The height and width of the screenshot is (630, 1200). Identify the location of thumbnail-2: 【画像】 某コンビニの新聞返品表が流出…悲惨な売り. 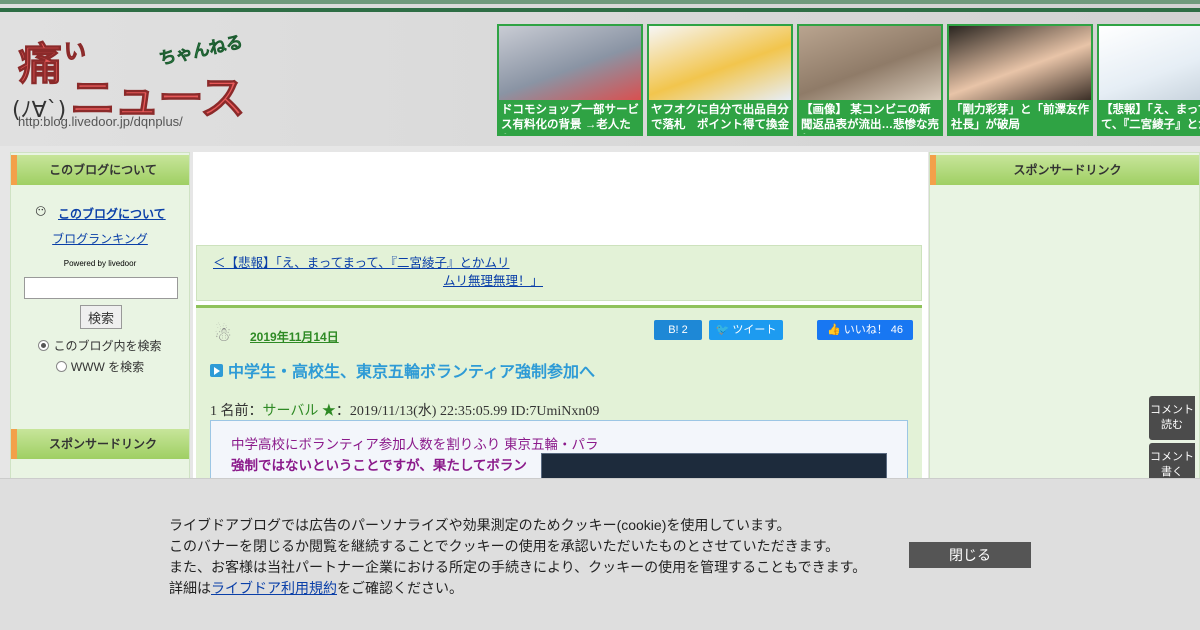
(870, 80).